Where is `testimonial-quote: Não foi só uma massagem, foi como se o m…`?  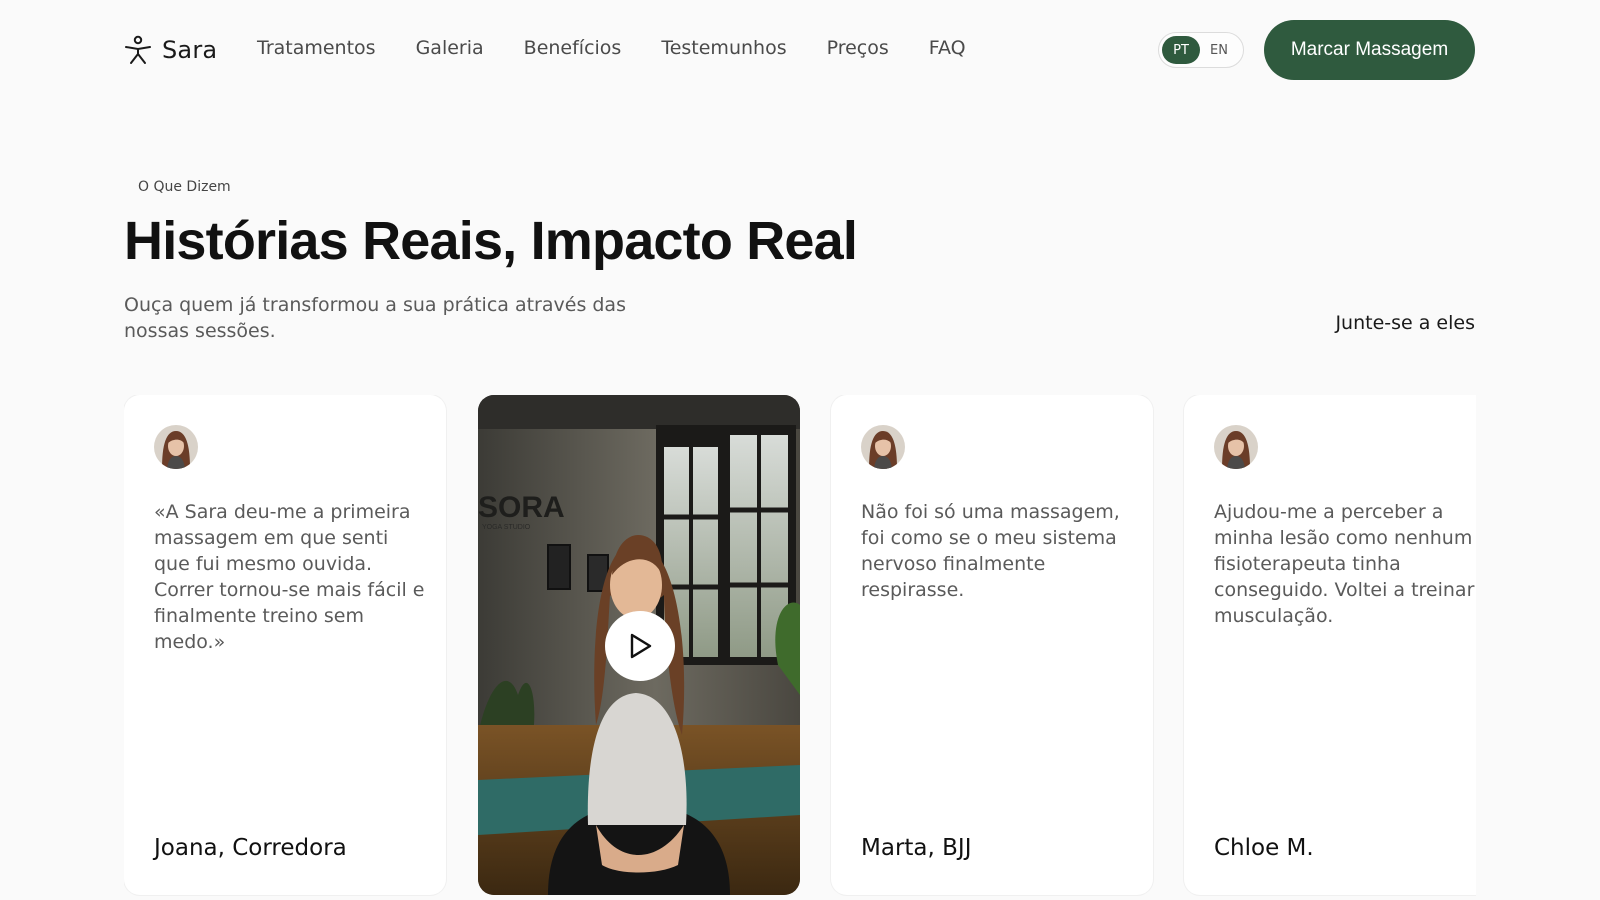
testimonial-quote: Não foi só uma massagem, foi como se o m… is located at coordinates (990, 551).